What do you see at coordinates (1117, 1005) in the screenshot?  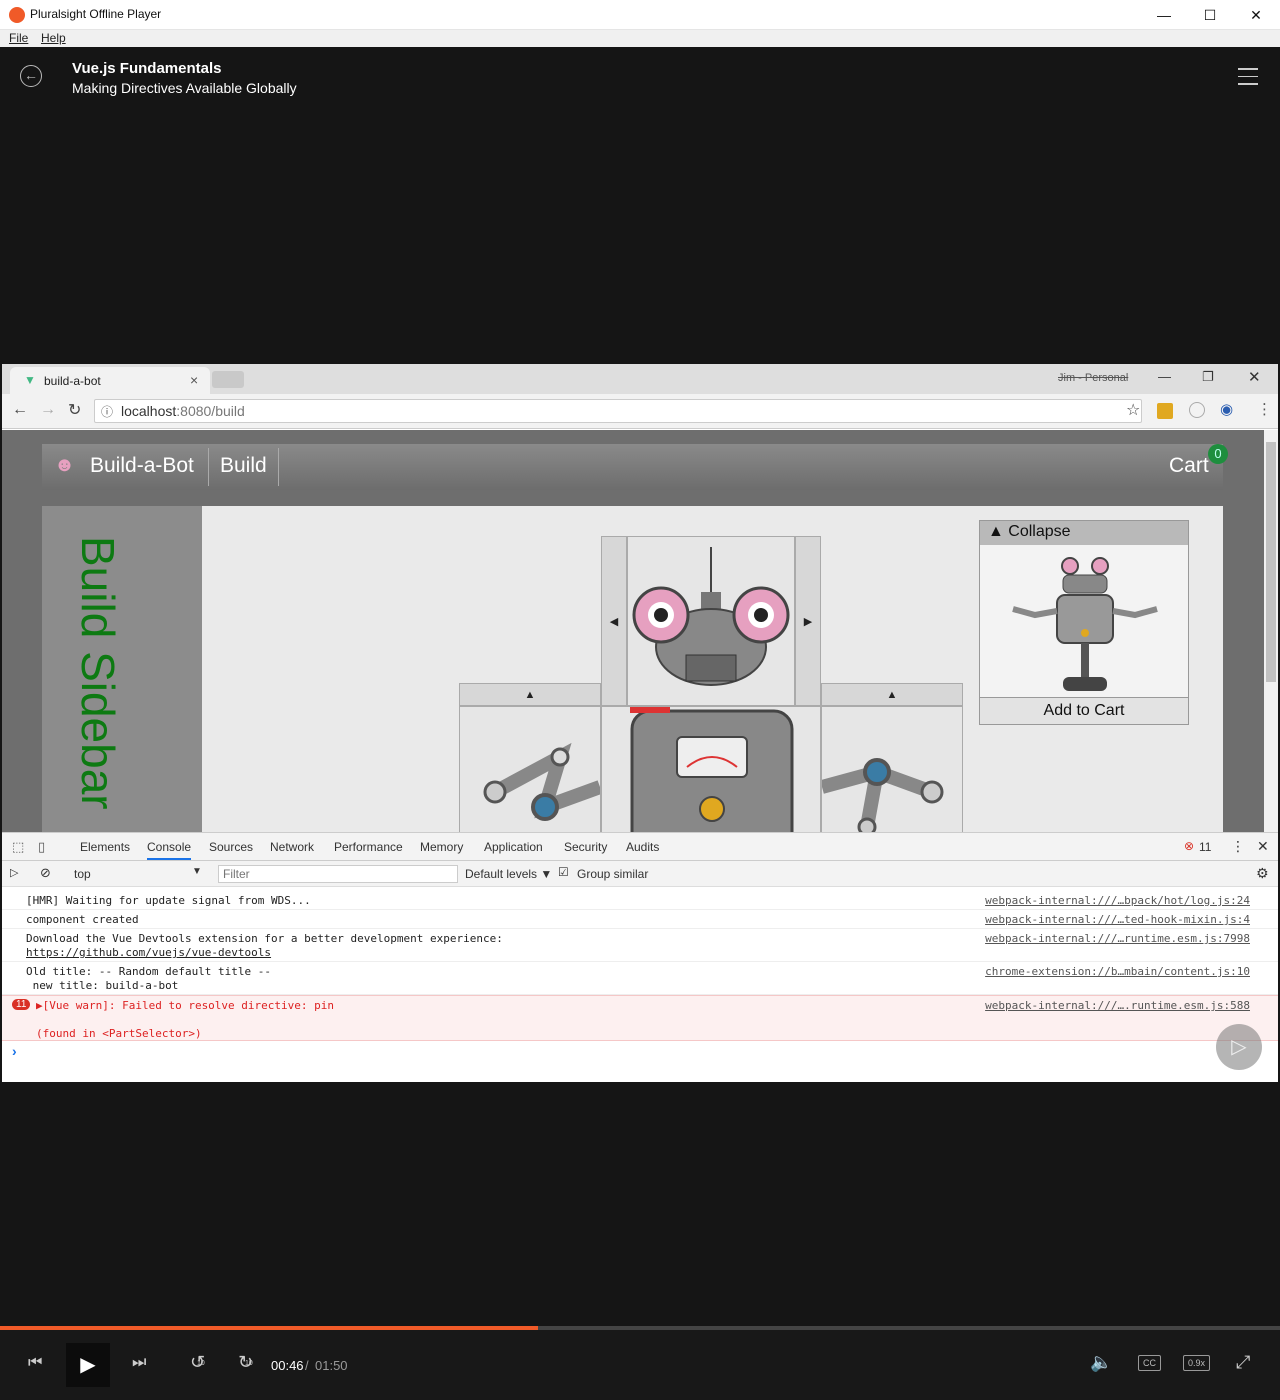 I see `source-link: webpack-internal:///….runtime.esm.js:588` at bounding box center [1117, 1005].